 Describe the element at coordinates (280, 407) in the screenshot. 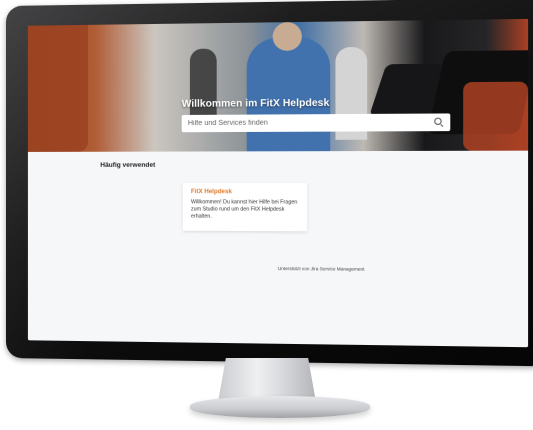

I see `monitor-stand-base` at that location.